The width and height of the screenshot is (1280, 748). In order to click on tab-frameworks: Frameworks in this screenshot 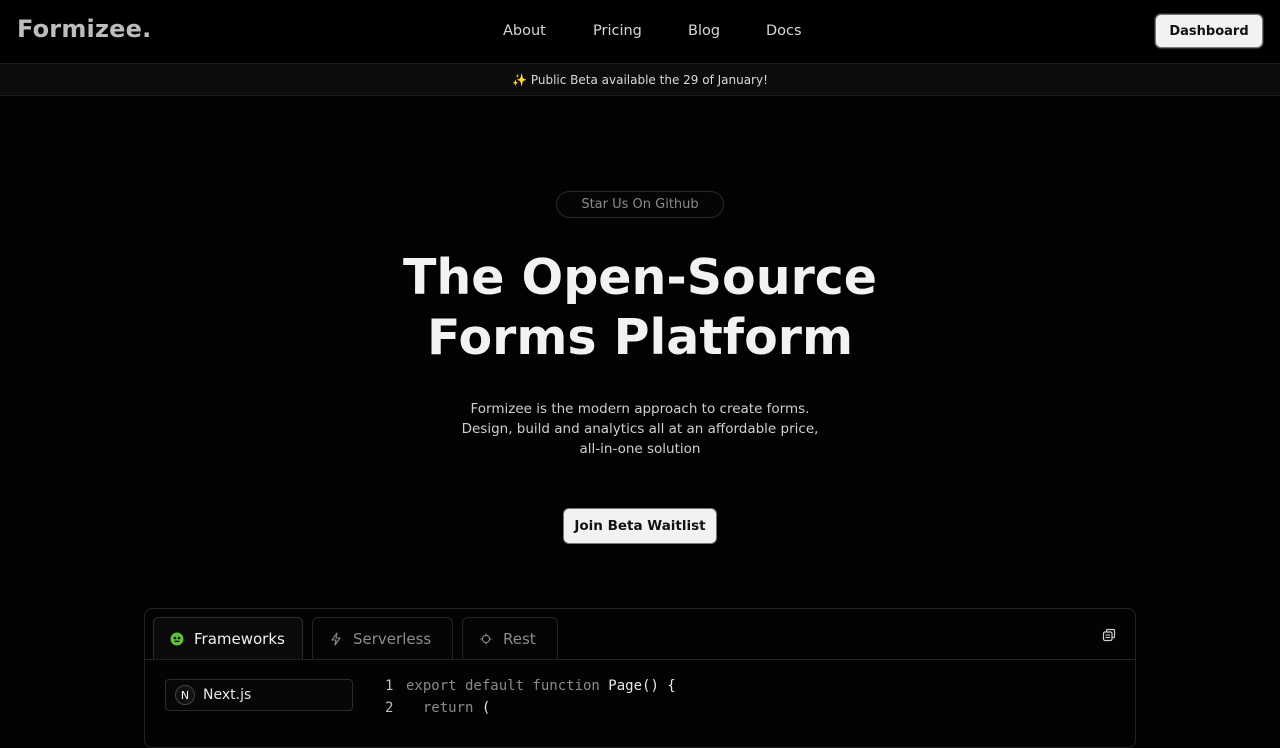, I will do `click(228, 638)`.